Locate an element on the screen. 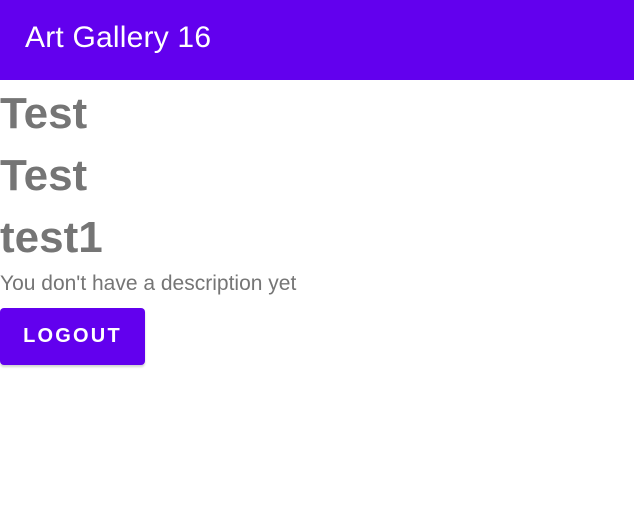 Image resolution: width=634 pixels, height=508 pixels. profile-username: test1 is located at coordinates (51, 237).